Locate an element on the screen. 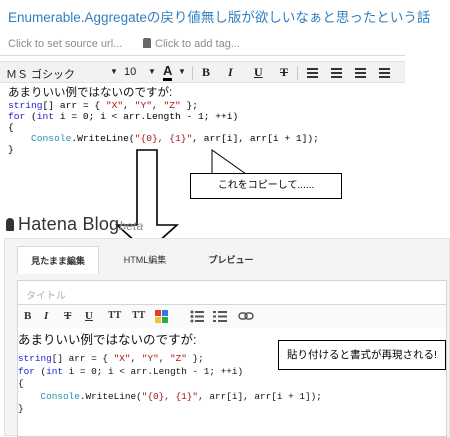 This screenshot has width=450, height=437. hatena-blog-logo: Hatena Blogbeta is located at coordinates (74, 224).